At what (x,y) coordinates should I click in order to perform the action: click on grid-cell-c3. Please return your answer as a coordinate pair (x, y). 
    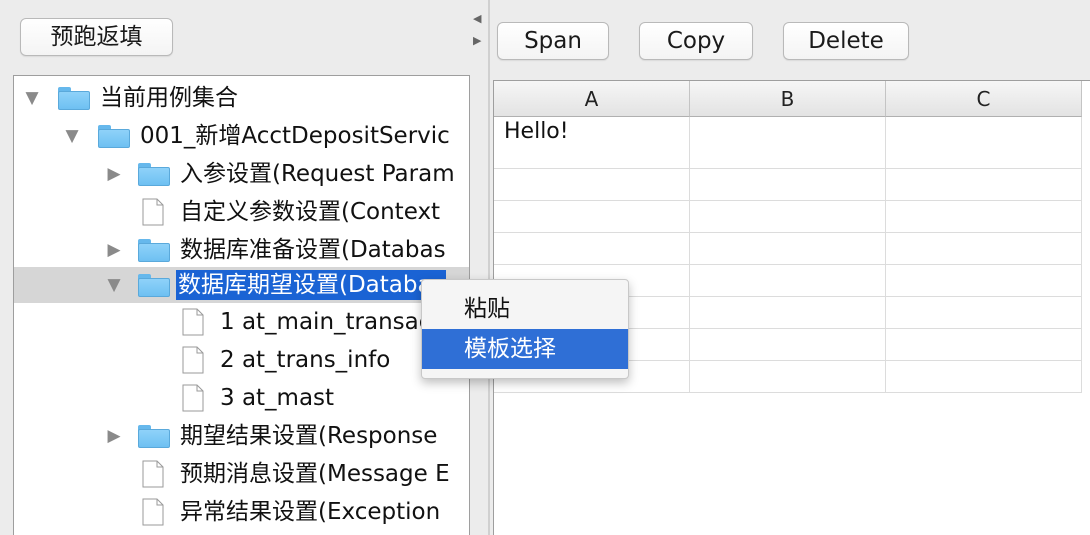
    Looking at the image, I should click on (984, 217).